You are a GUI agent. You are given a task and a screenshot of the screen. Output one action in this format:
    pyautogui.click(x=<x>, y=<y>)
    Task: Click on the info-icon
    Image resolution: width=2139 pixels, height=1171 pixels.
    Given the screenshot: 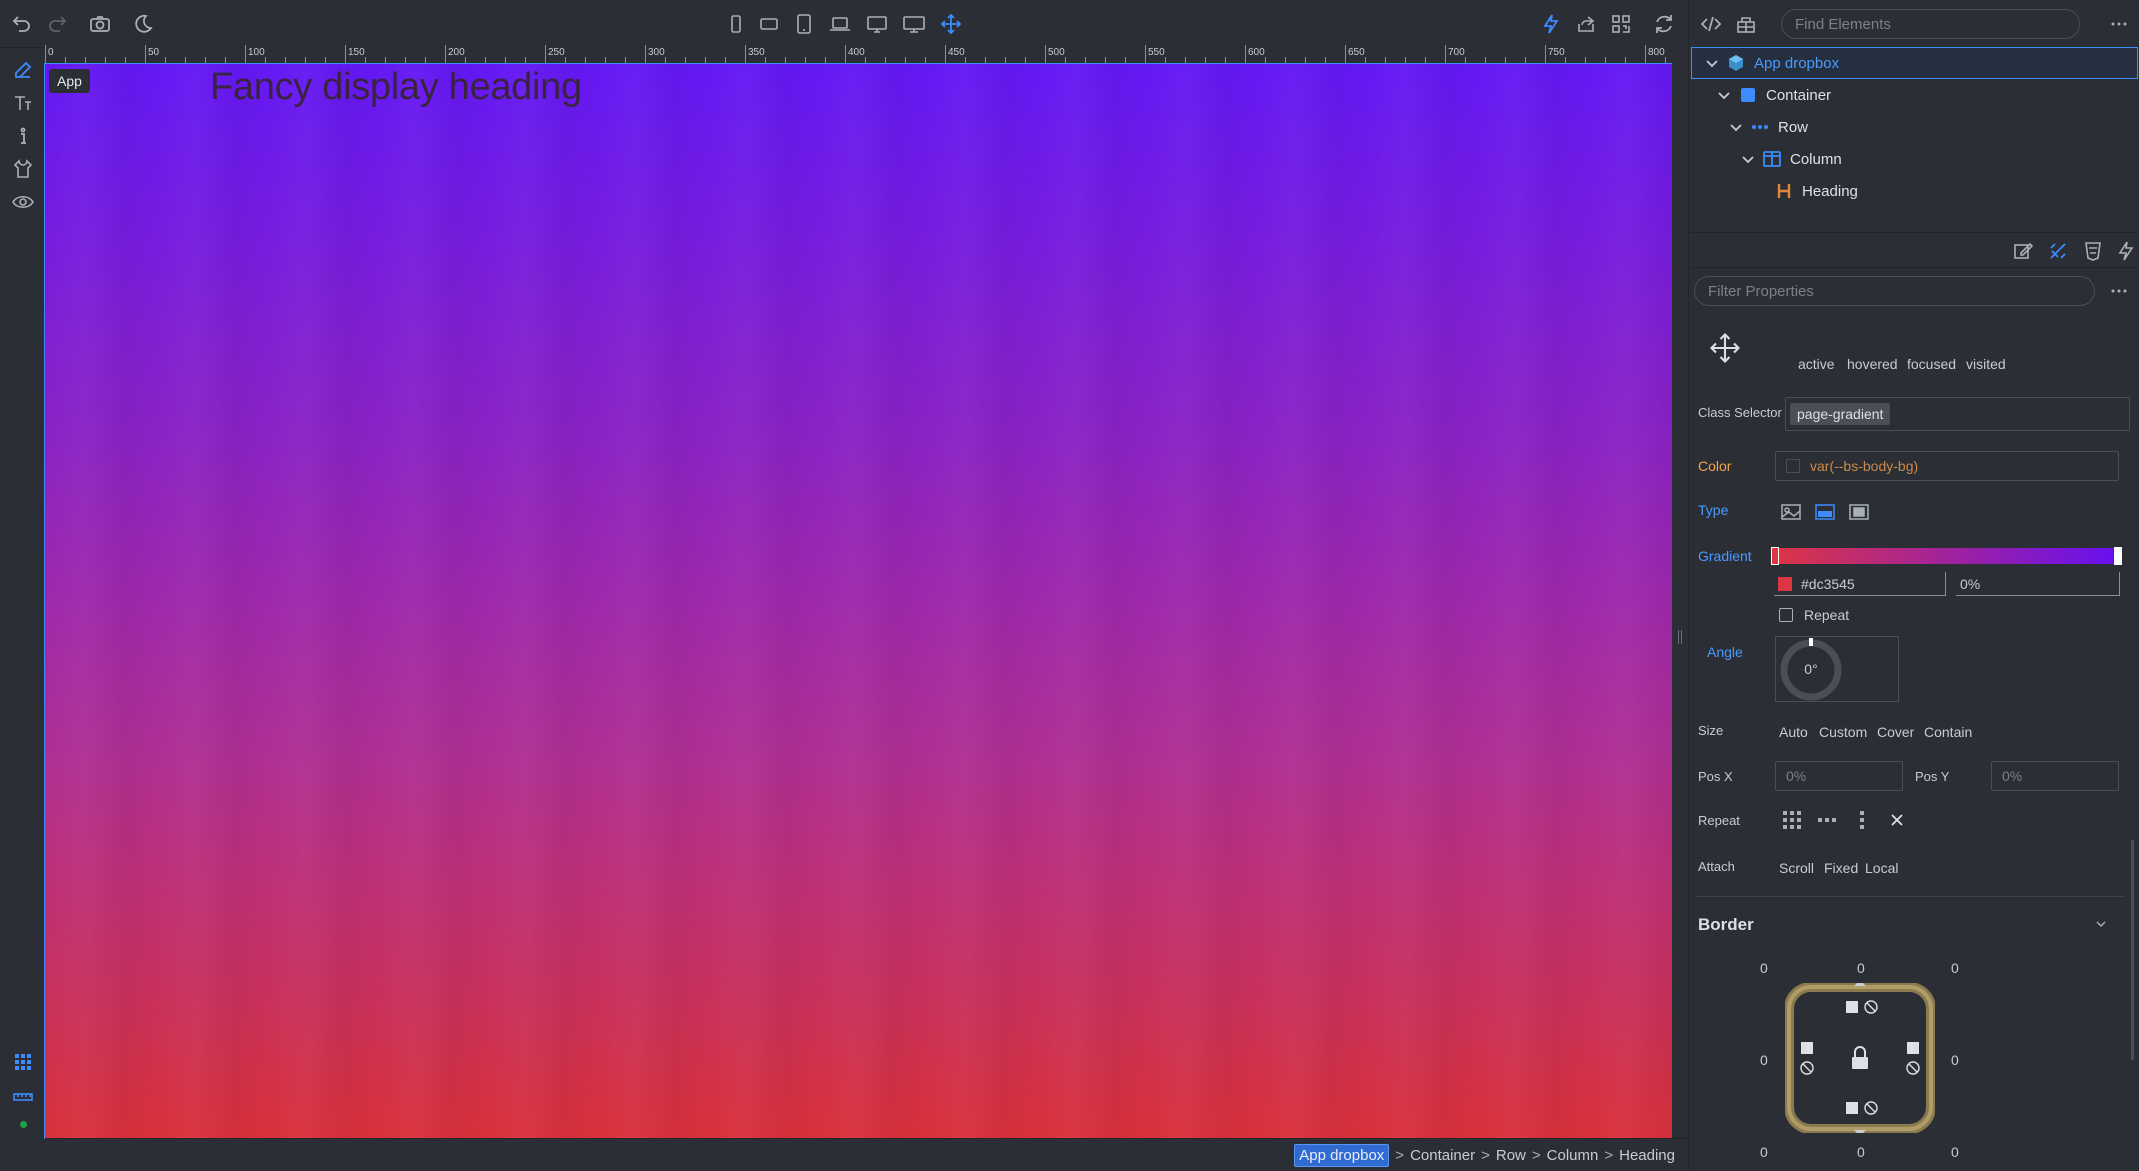 What is the action you would take?
    pyautogui.click(x=23, y=136)
    